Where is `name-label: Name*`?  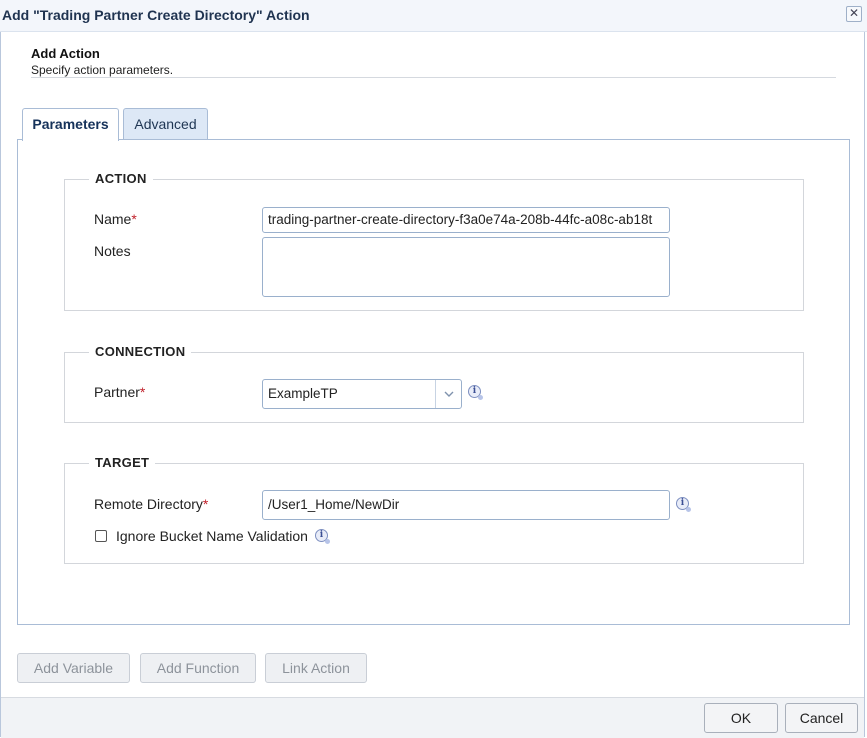
name-label: Name* is located at coordinates (115, 219).